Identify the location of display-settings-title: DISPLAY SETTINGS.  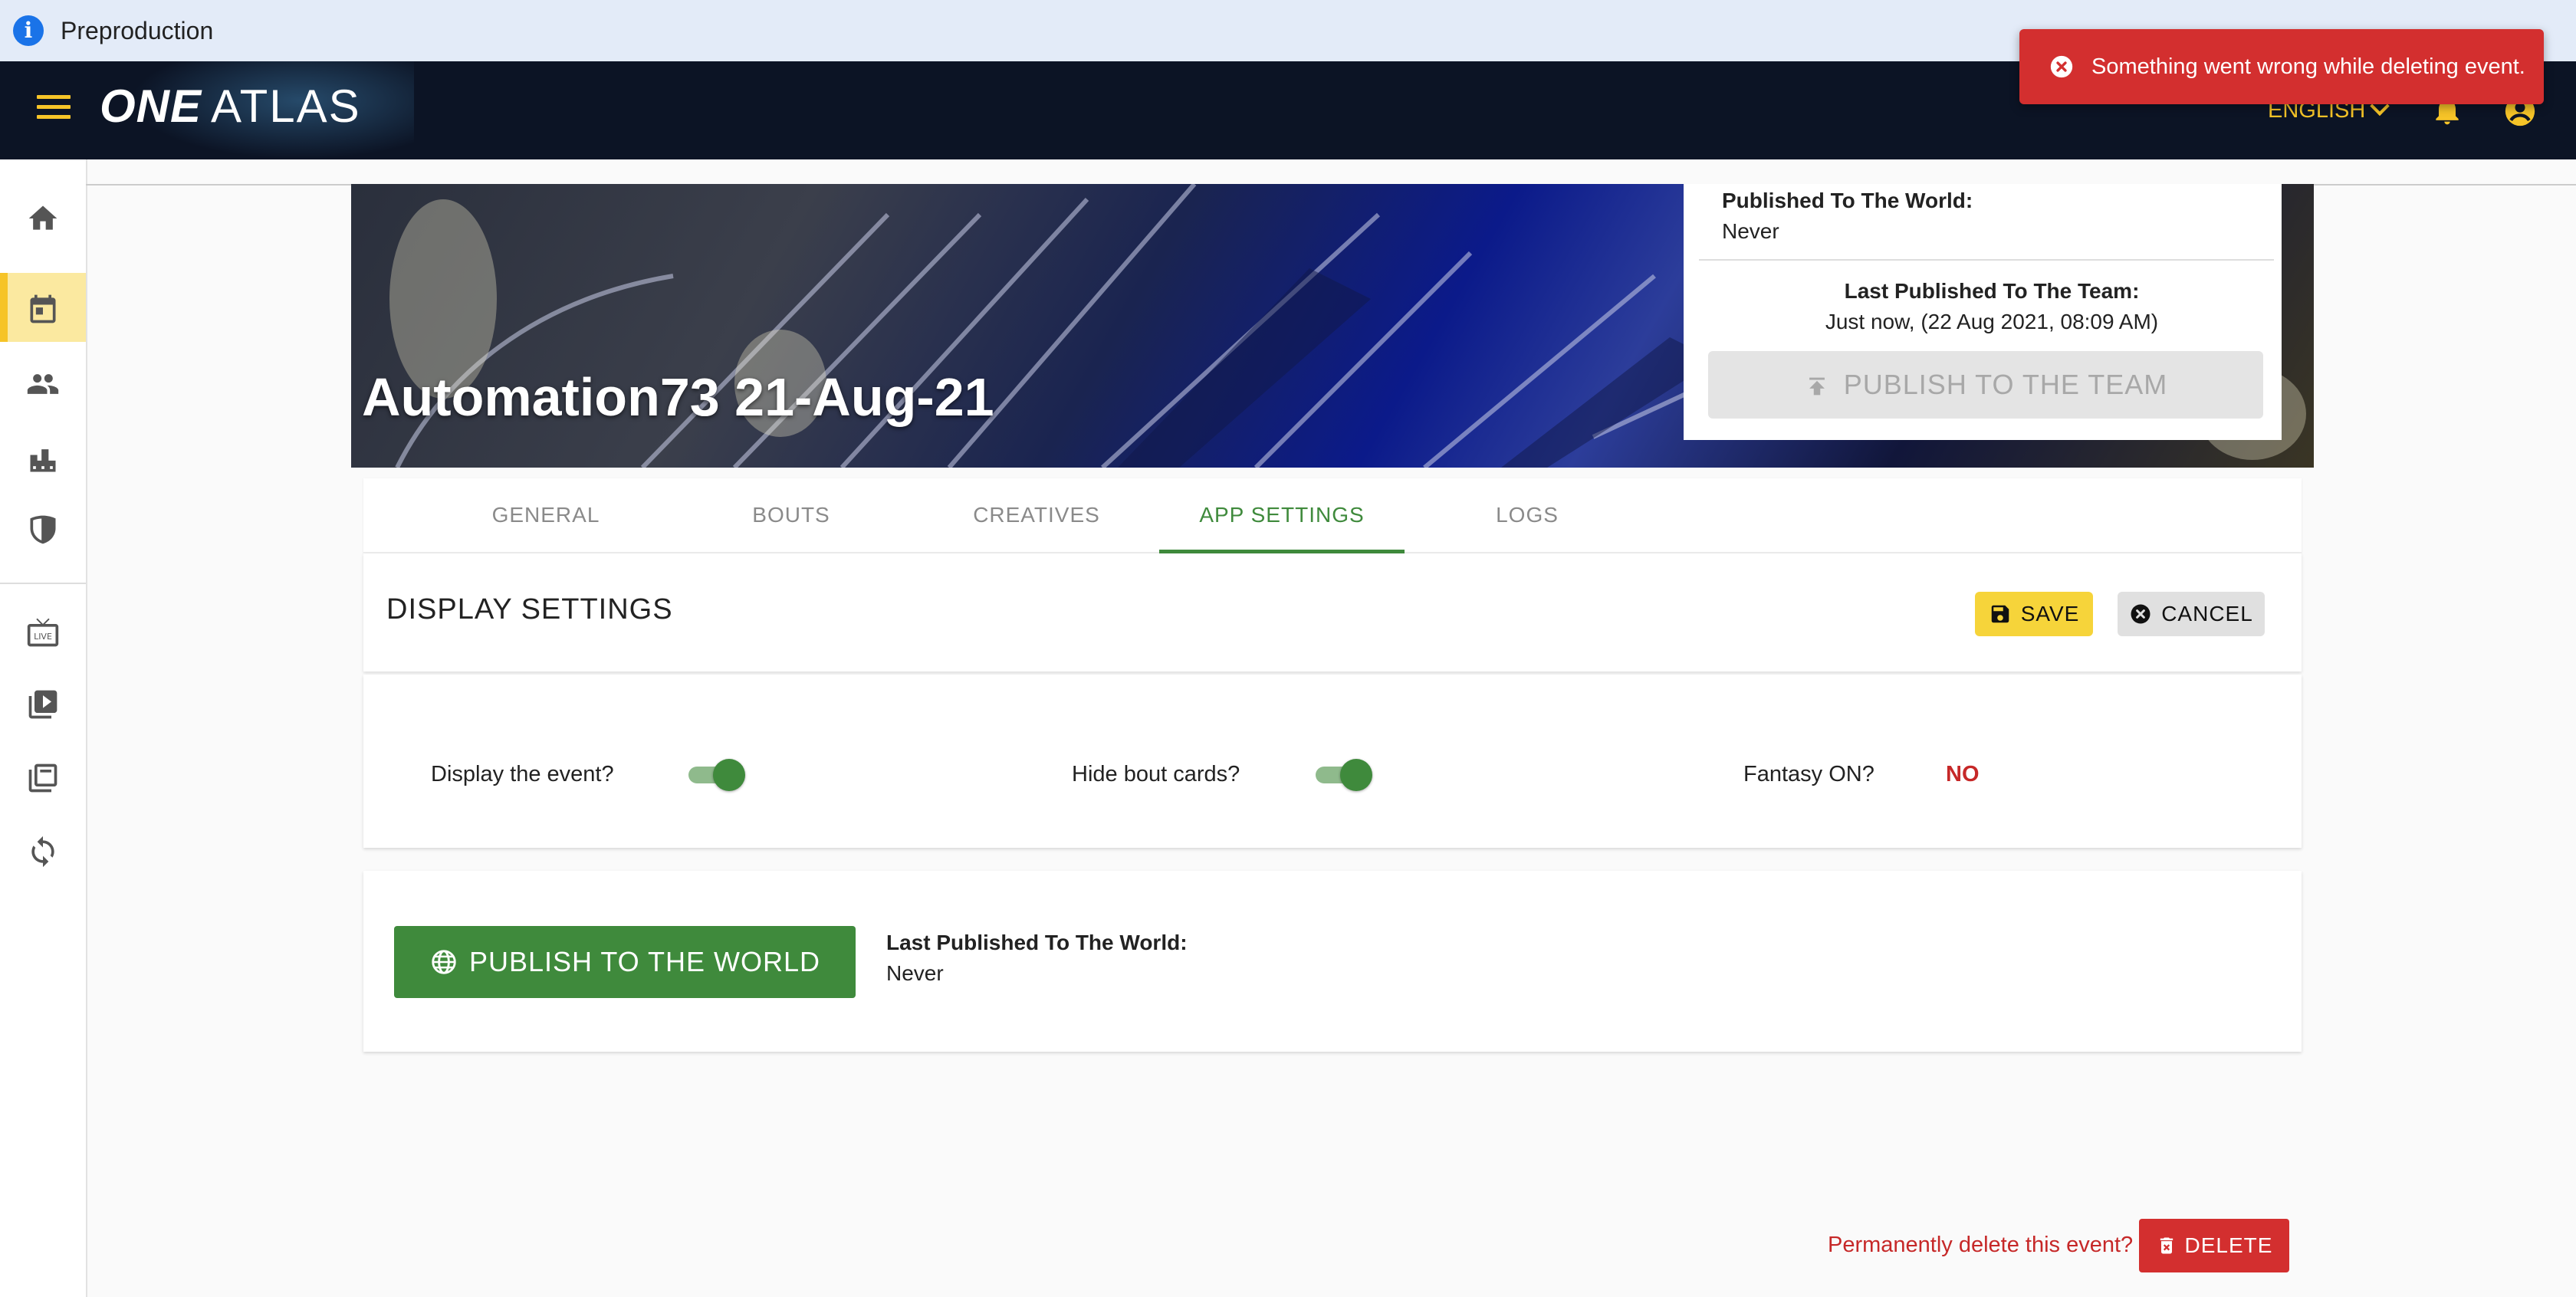
(529, 609).